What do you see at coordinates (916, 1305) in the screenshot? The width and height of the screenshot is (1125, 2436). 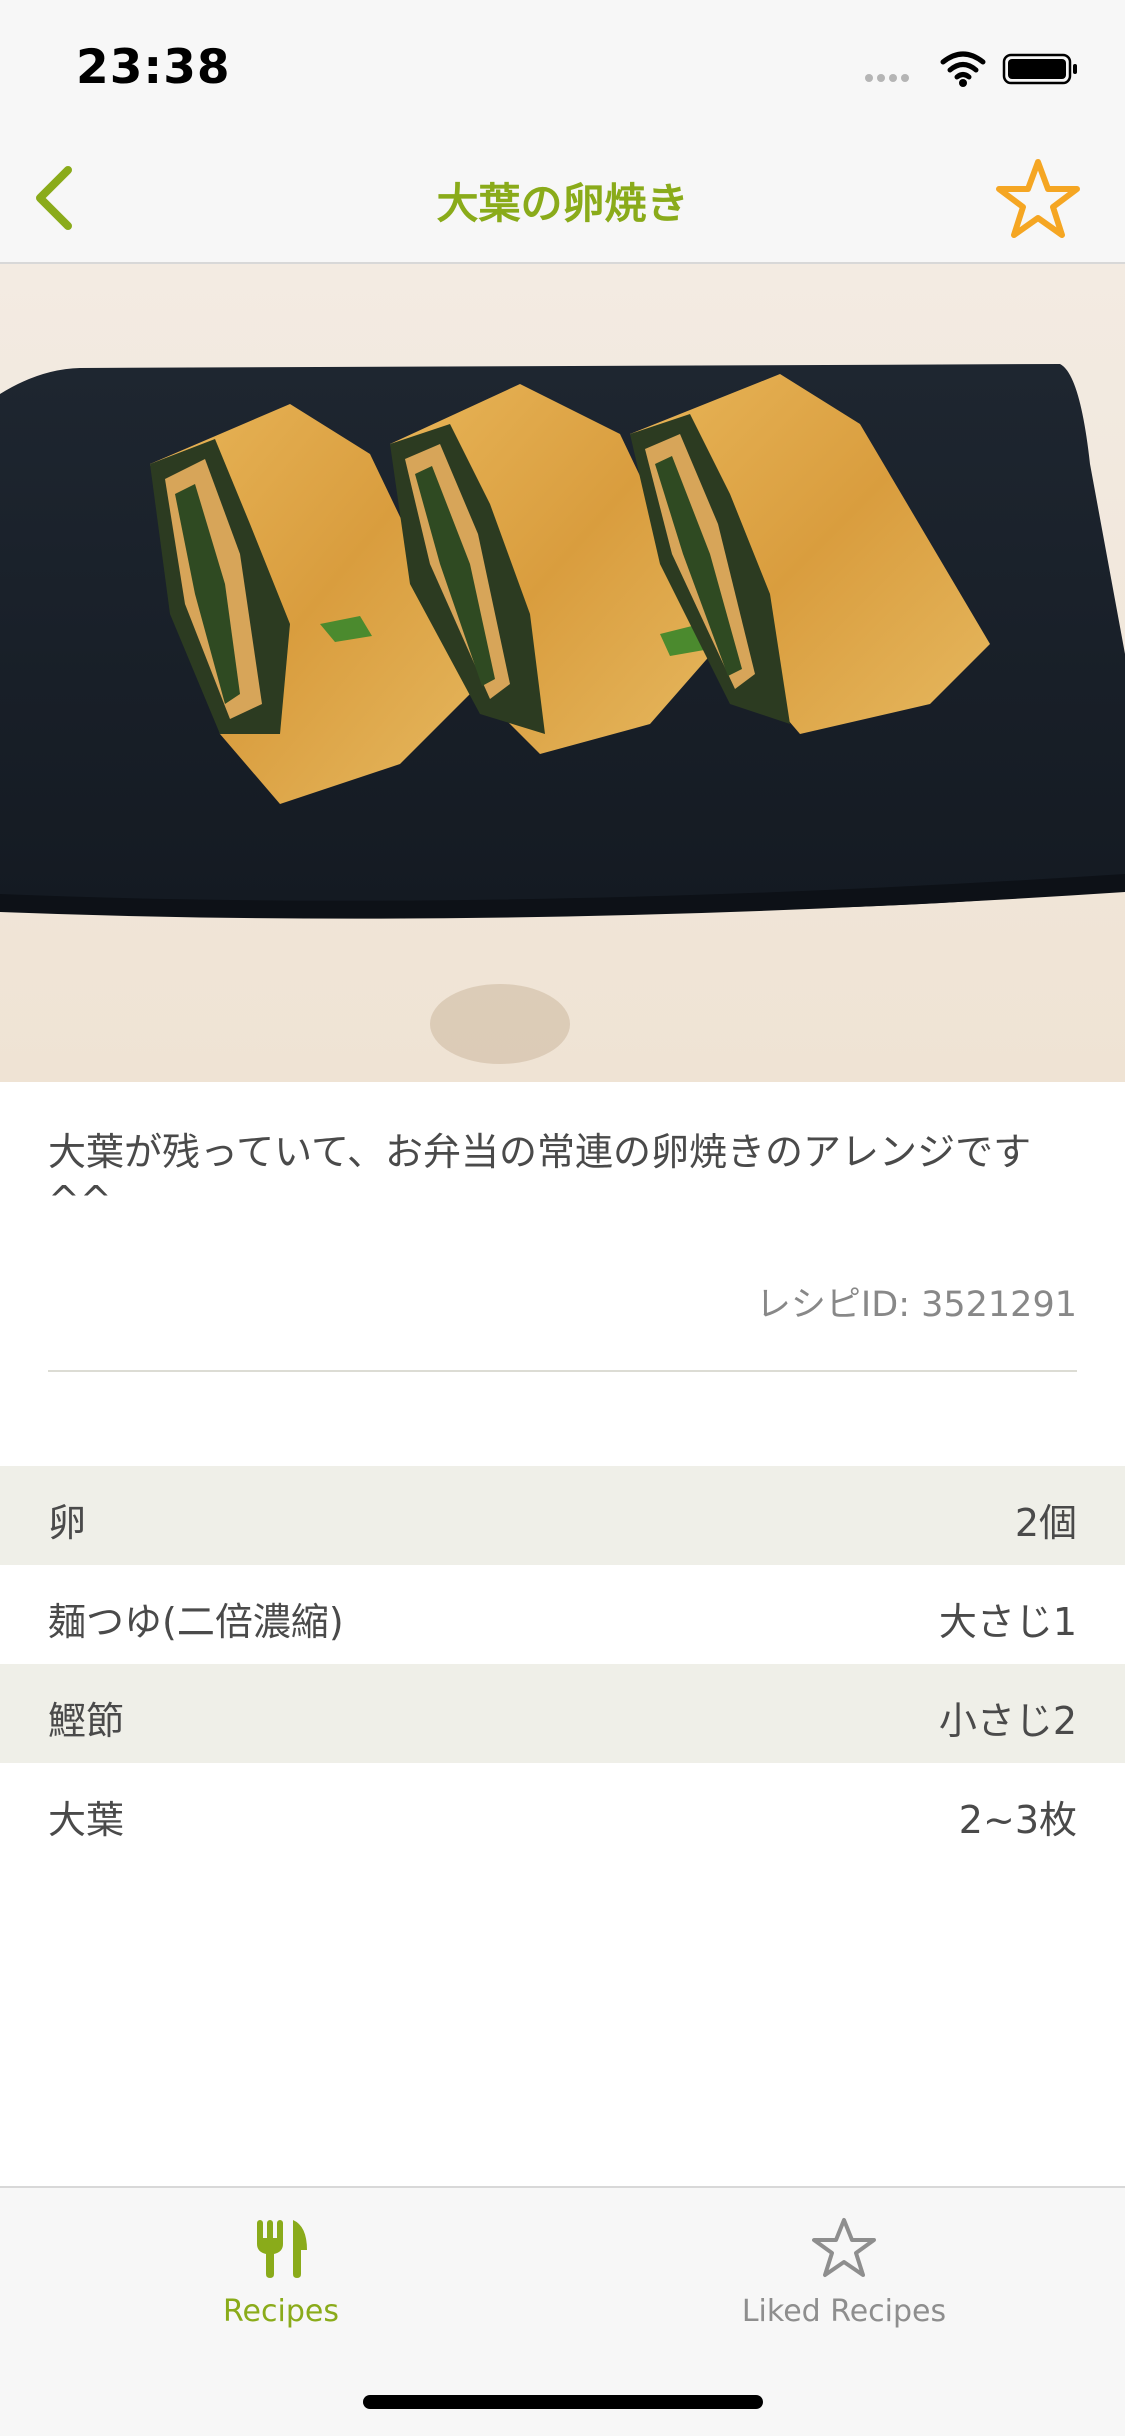 I see `recipe-id: レシピID: 3521291` at bounding box center [916, 1305].